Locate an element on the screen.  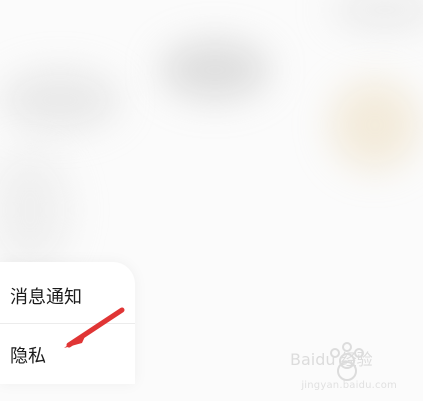
menu-item-label: 消息通知 is located at coordinates (46, 297).